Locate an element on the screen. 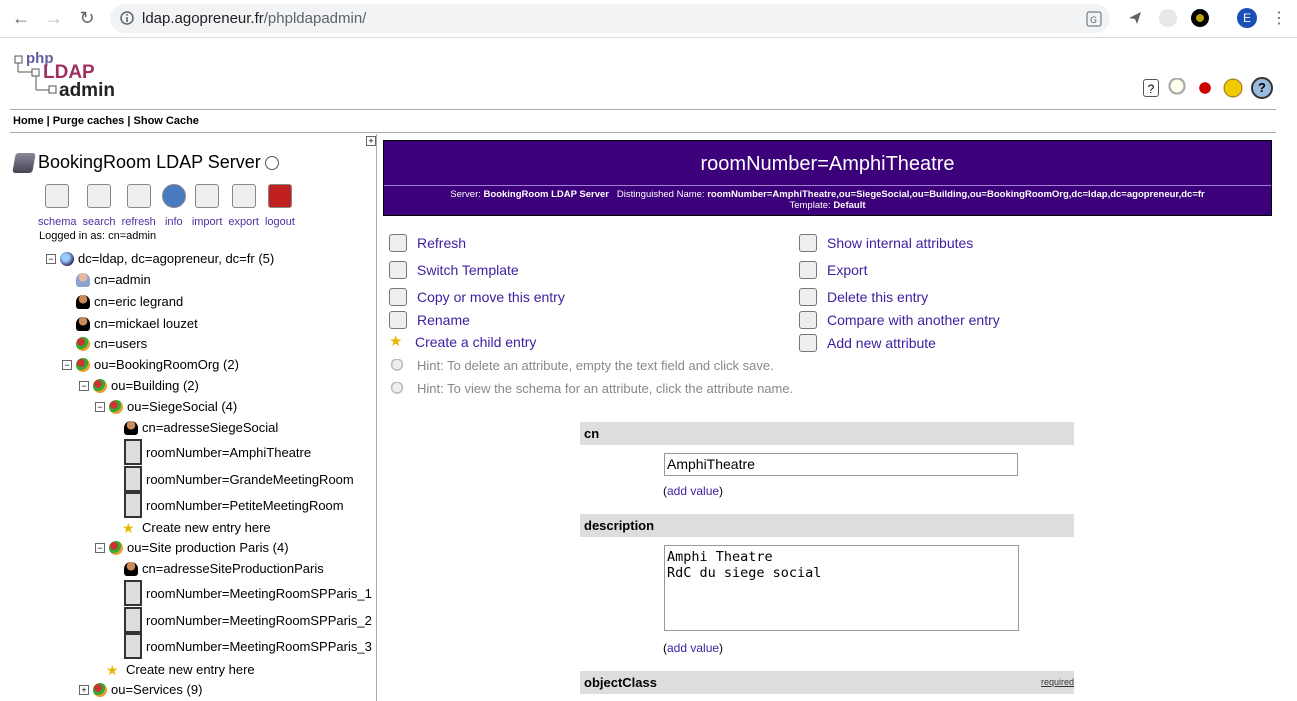 The height and width of the screenshot is (701, 1297). info-icon is located at coordinates (127, 18).